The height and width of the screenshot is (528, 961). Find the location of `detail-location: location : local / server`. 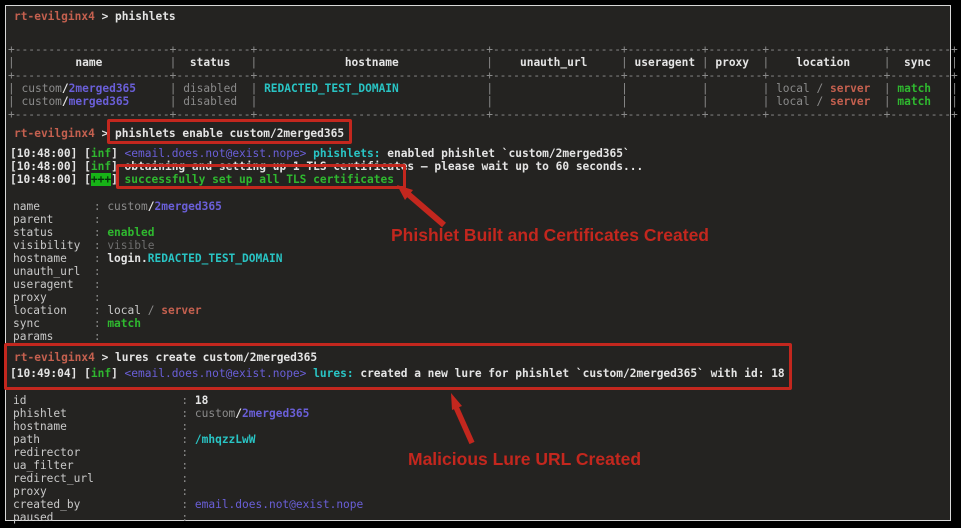

detail-location: location : local / server is located at coordinates (107, 310).